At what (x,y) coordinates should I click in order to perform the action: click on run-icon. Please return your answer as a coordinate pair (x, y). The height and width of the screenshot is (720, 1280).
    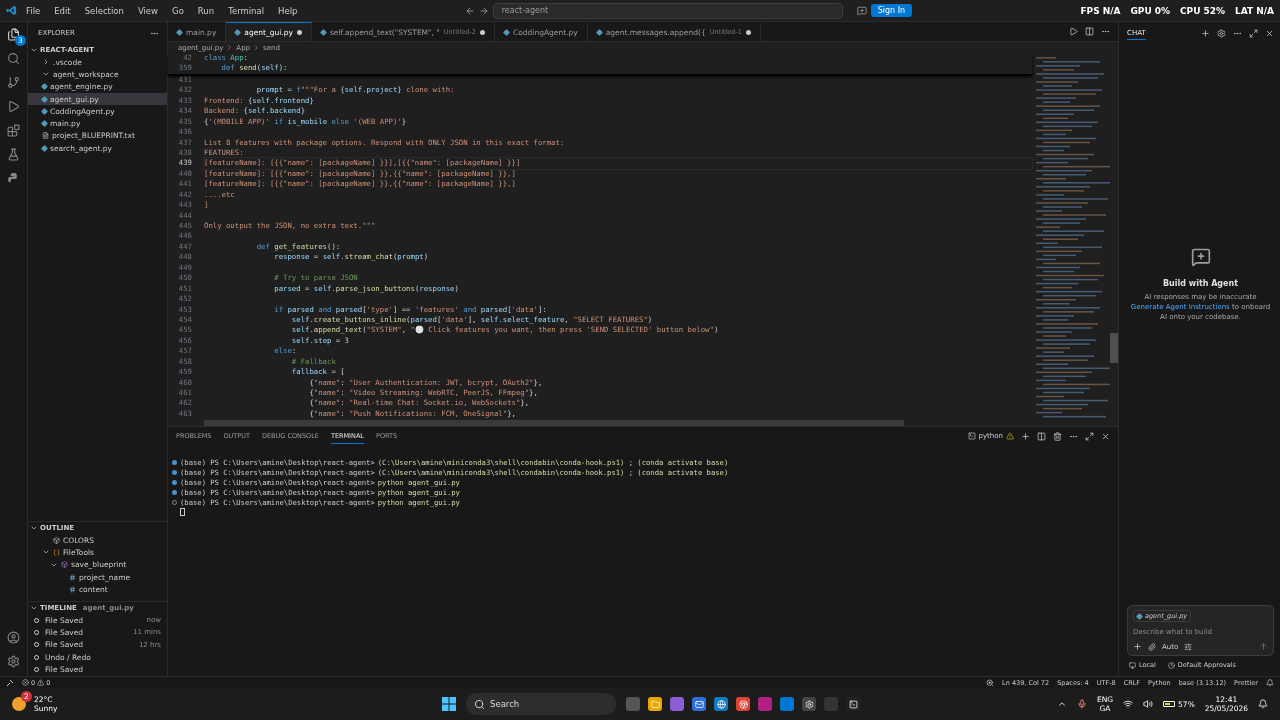
    Looking at the image, I should click on (1073, 31).